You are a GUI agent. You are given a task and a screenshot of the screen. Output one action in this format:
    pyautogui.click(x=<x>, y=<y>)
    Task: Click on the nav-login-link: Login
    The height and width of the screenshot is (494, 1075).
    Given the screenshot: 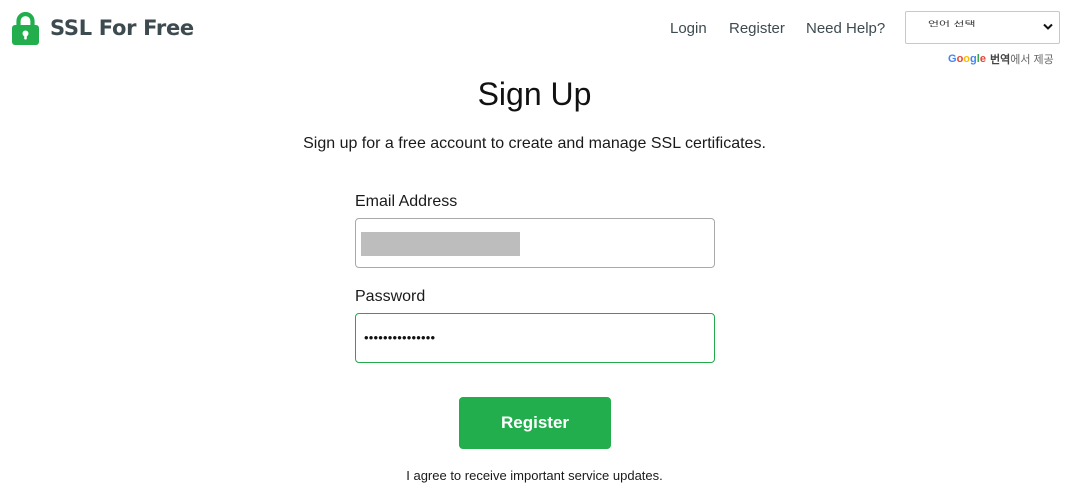 What is the action you would take?
    pyautogui.click(x=688, y=28)
    